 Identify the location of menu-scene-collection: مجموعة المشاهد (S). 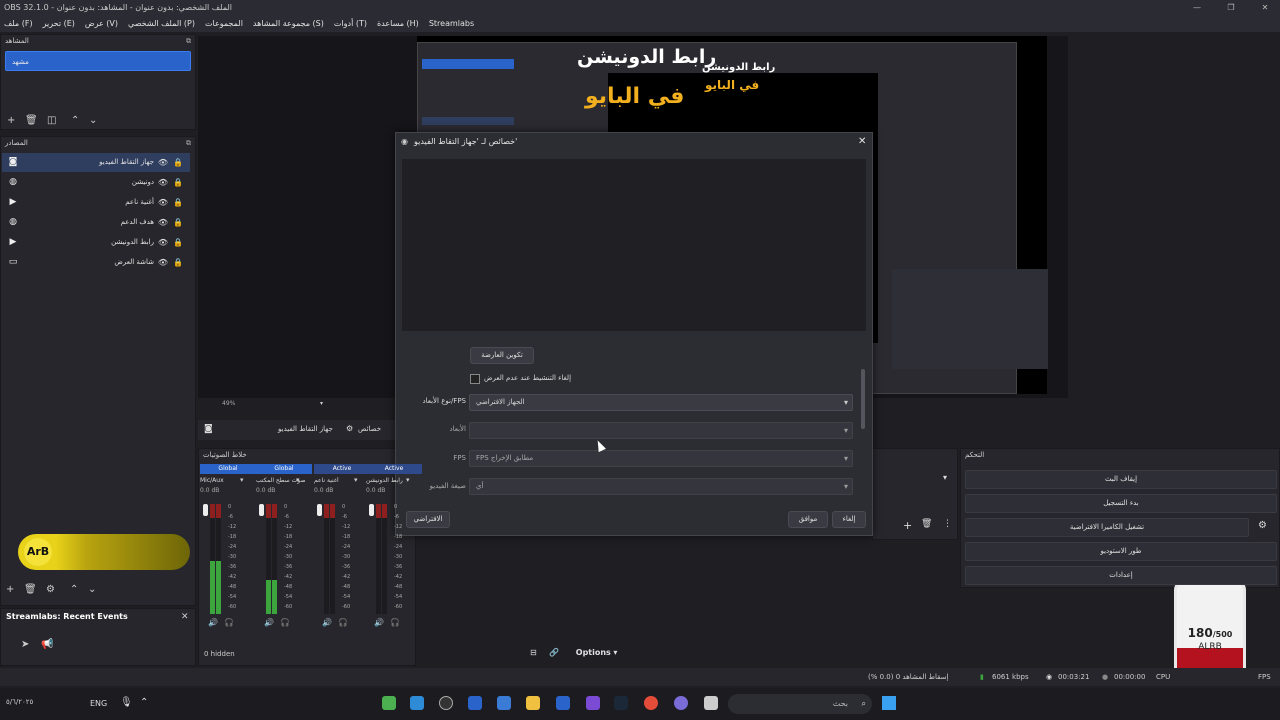
(288, 24).